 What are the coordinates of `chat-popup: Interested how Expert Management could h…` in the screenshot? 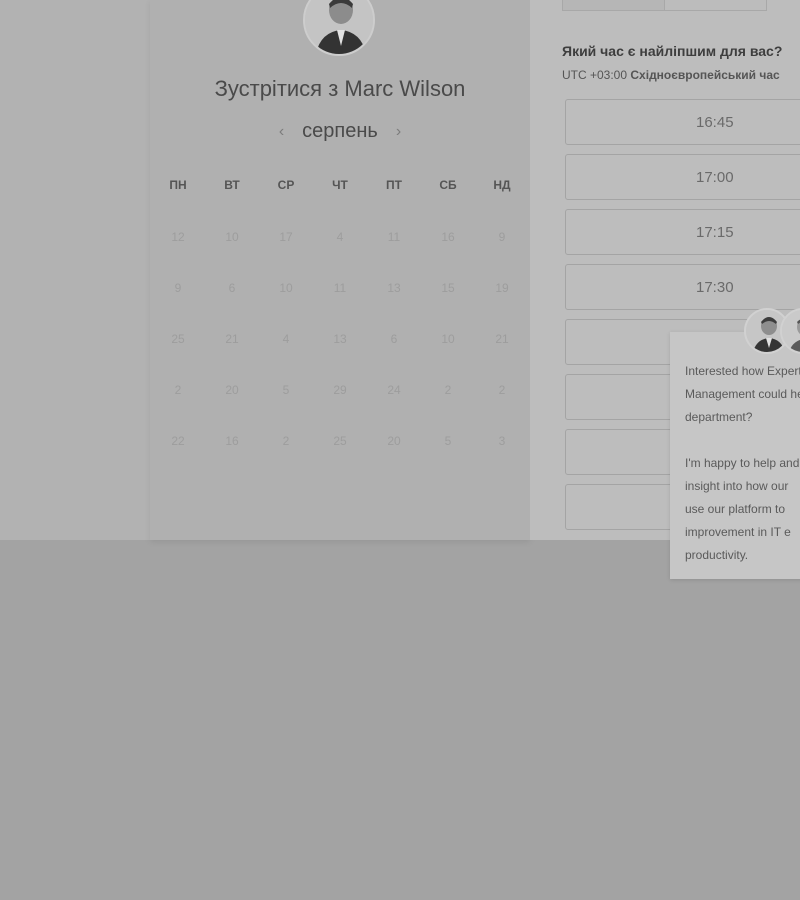 It's located at (735, 455).